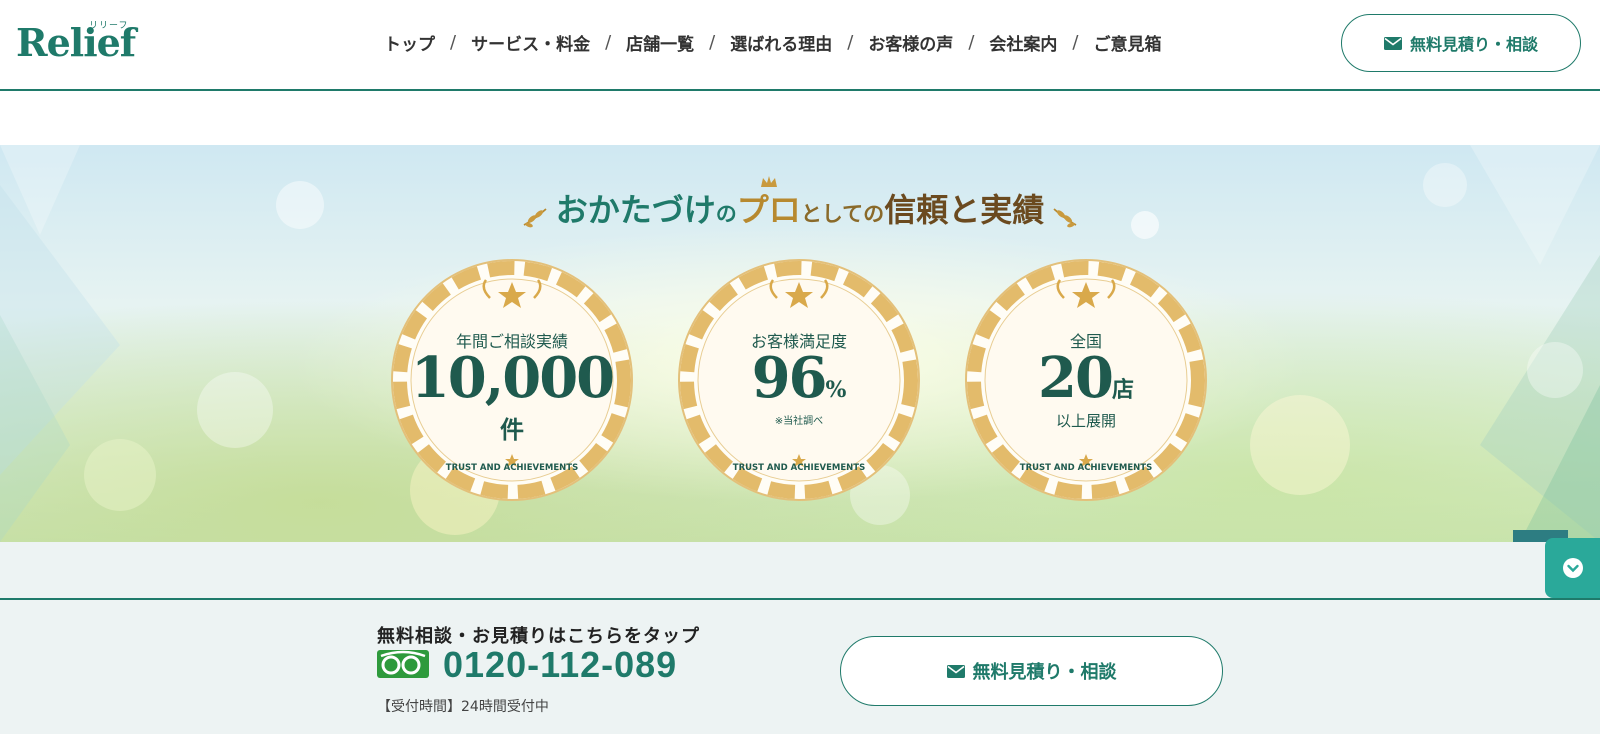  I want to click on phone-number-link: 0120-112-089, so click(560, 665).